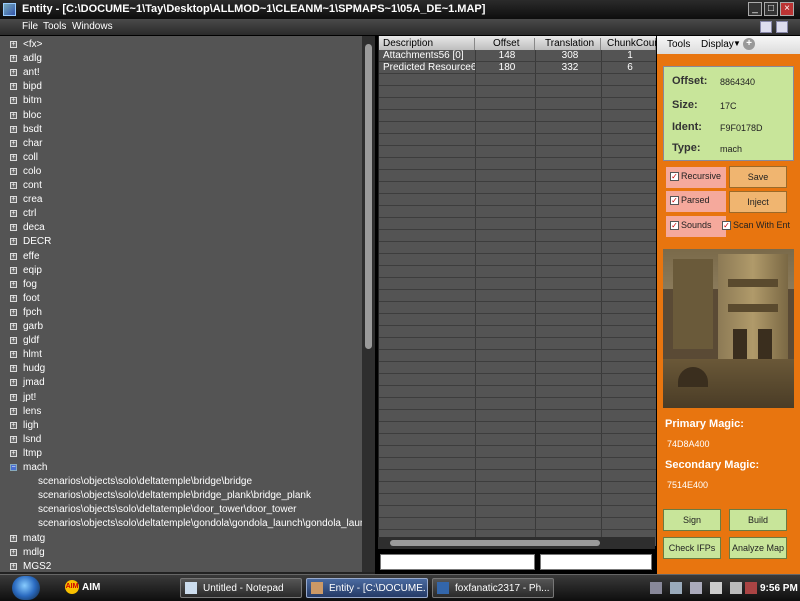 This screenshot has height=601, width=800. What do you see at coordinates (181, 327) in the screenshot?
I see `tree-item: + garb` at bounding box center [181, 327].